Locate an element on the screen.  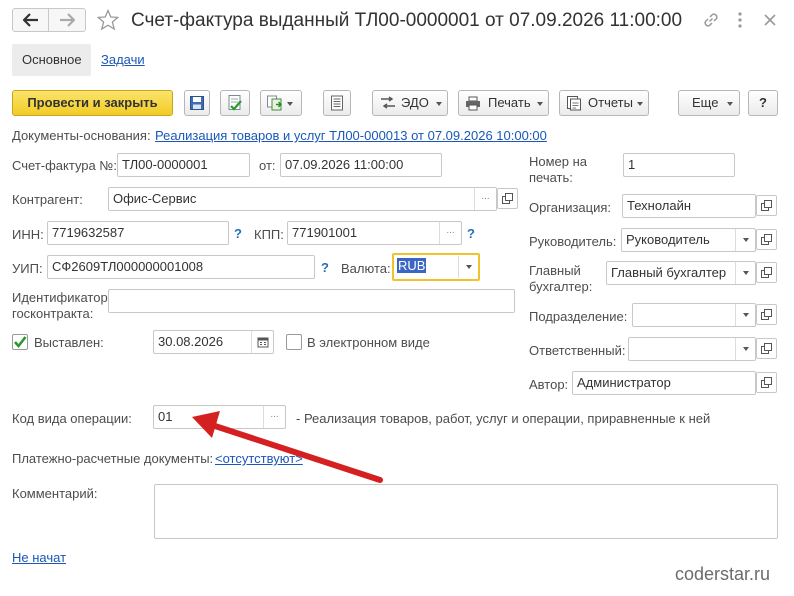
head-open-button is located at coordinates (766, 239).